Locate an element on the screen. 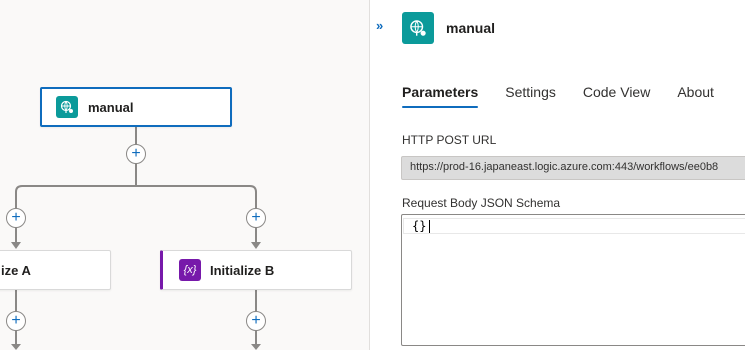 The image size is (745, 350). panel-tabs: Parameters Settings Code View About is located at coordinates (558, 96).